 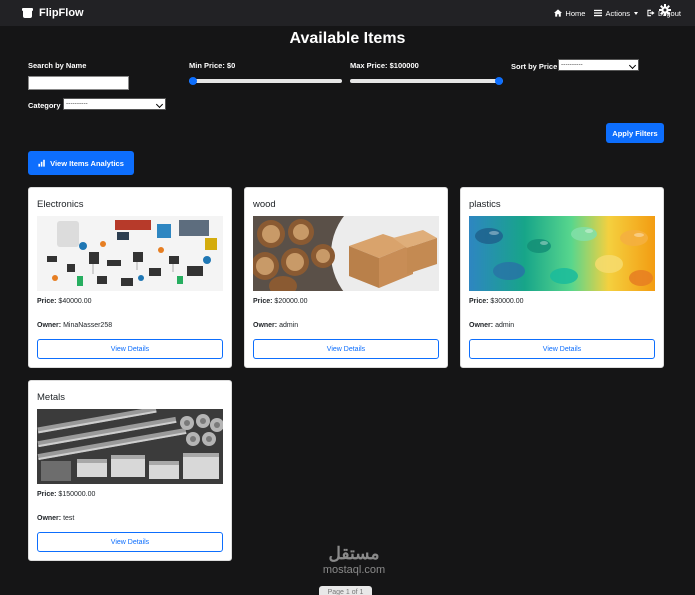 What do you see at coordinates (347, 13) in the screenshot?
I see `navbar: FlipFlow Home Actions Logout` at bounding box center [347, 13].